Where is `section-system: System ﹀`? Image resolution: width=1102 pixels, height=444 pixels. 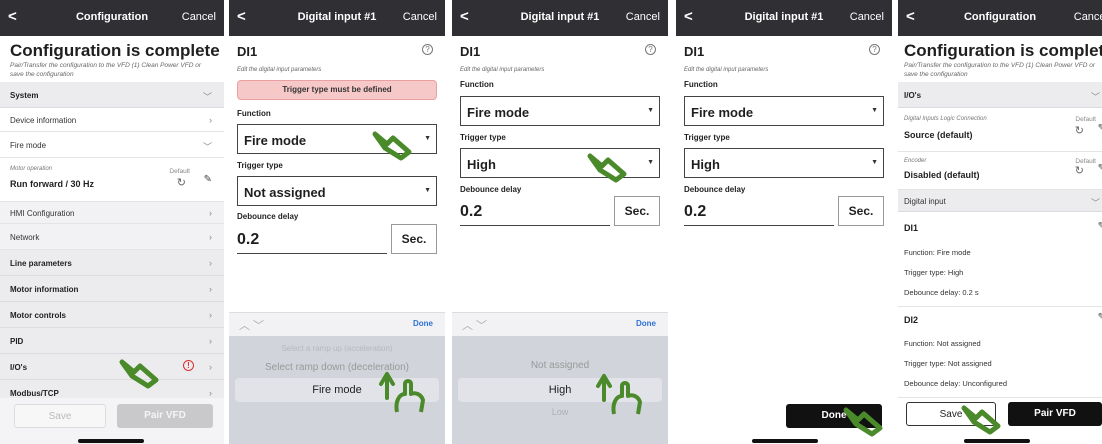
section-system: System ﹀ is located at coordinates (112, 95).